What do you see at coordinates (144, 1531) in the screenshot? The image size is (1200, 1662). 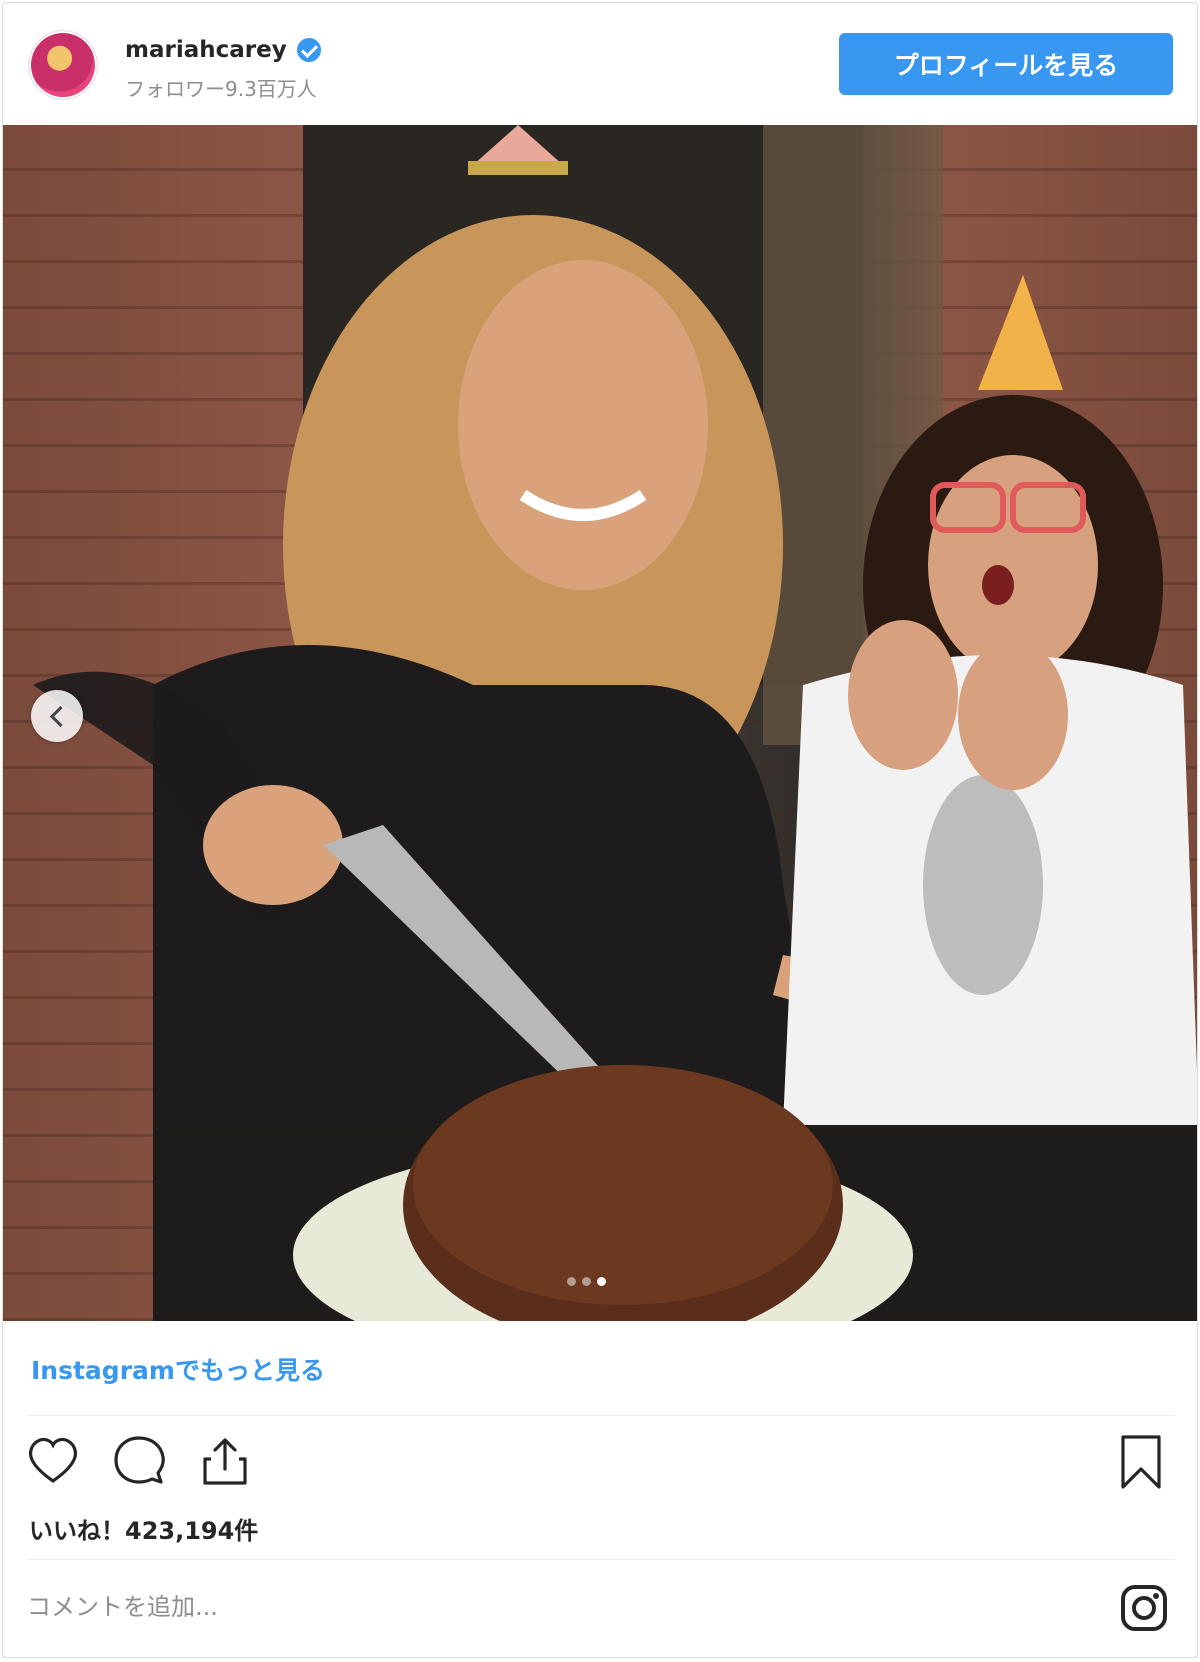 I see `like-count: いいね！423,194件` at bounding box center [144, 1531].